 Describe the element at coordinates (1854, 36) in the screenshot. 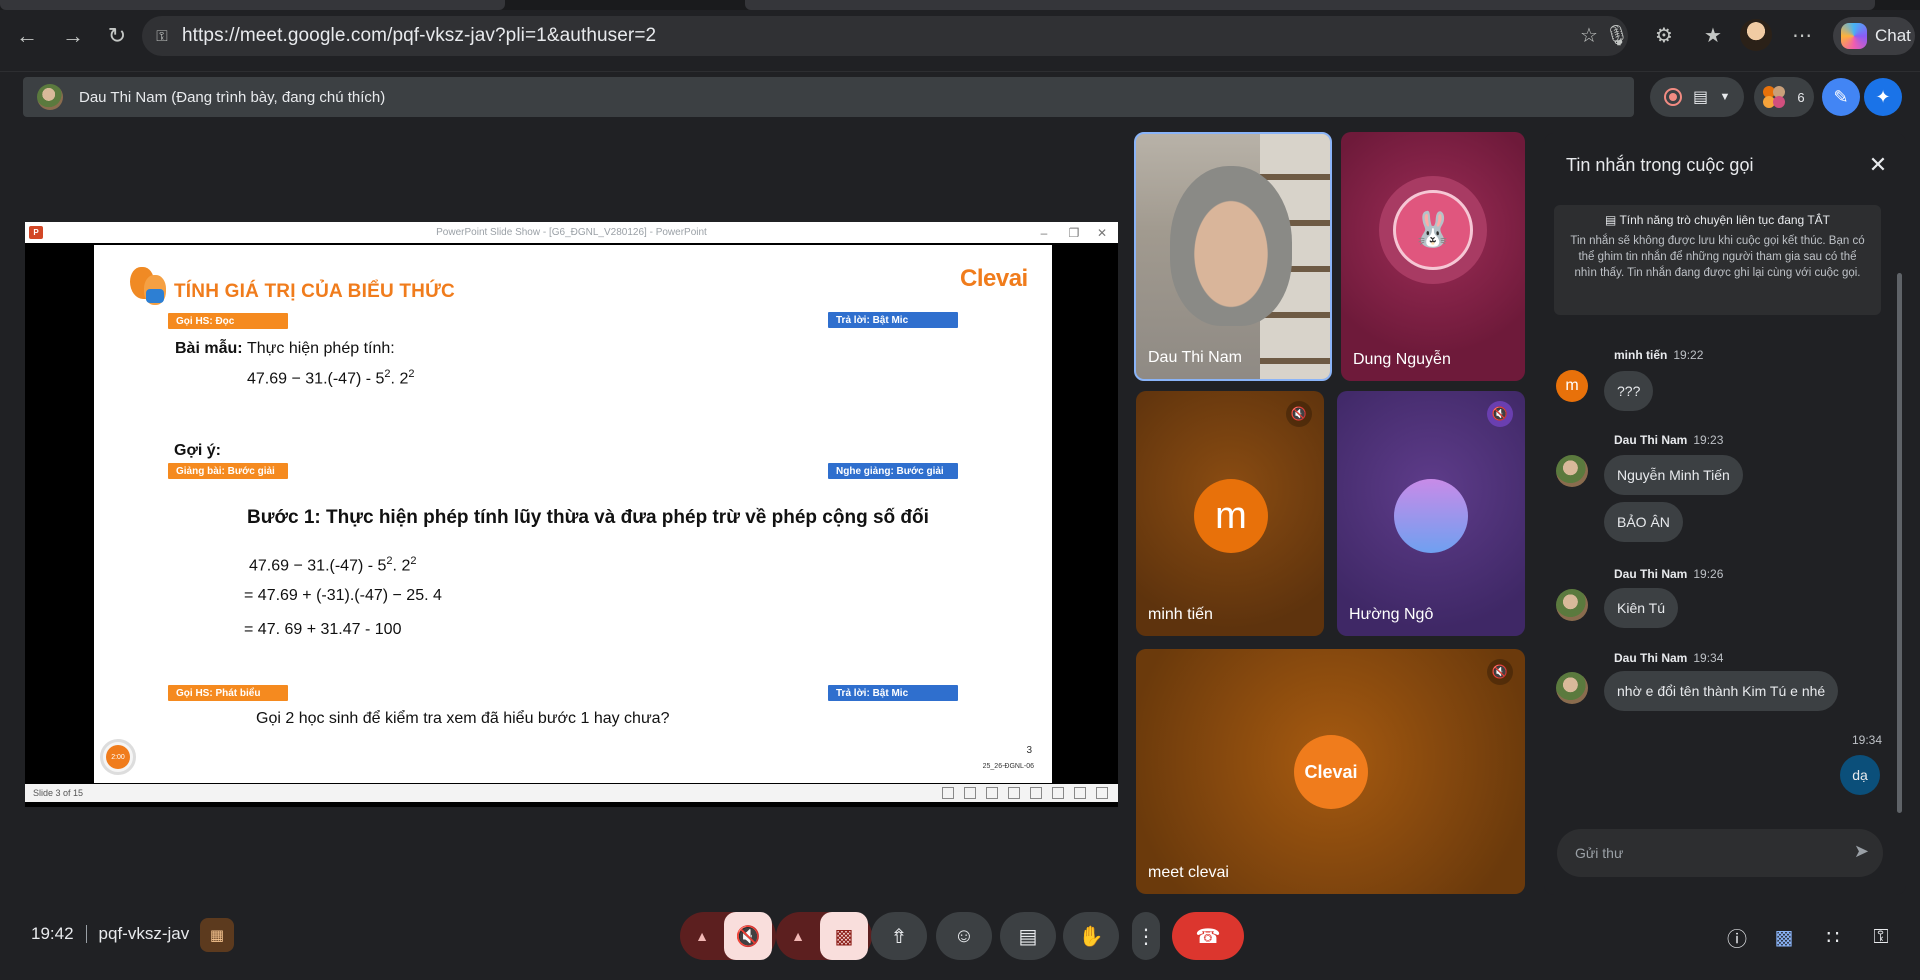

I see `copilot-icon` at that location.